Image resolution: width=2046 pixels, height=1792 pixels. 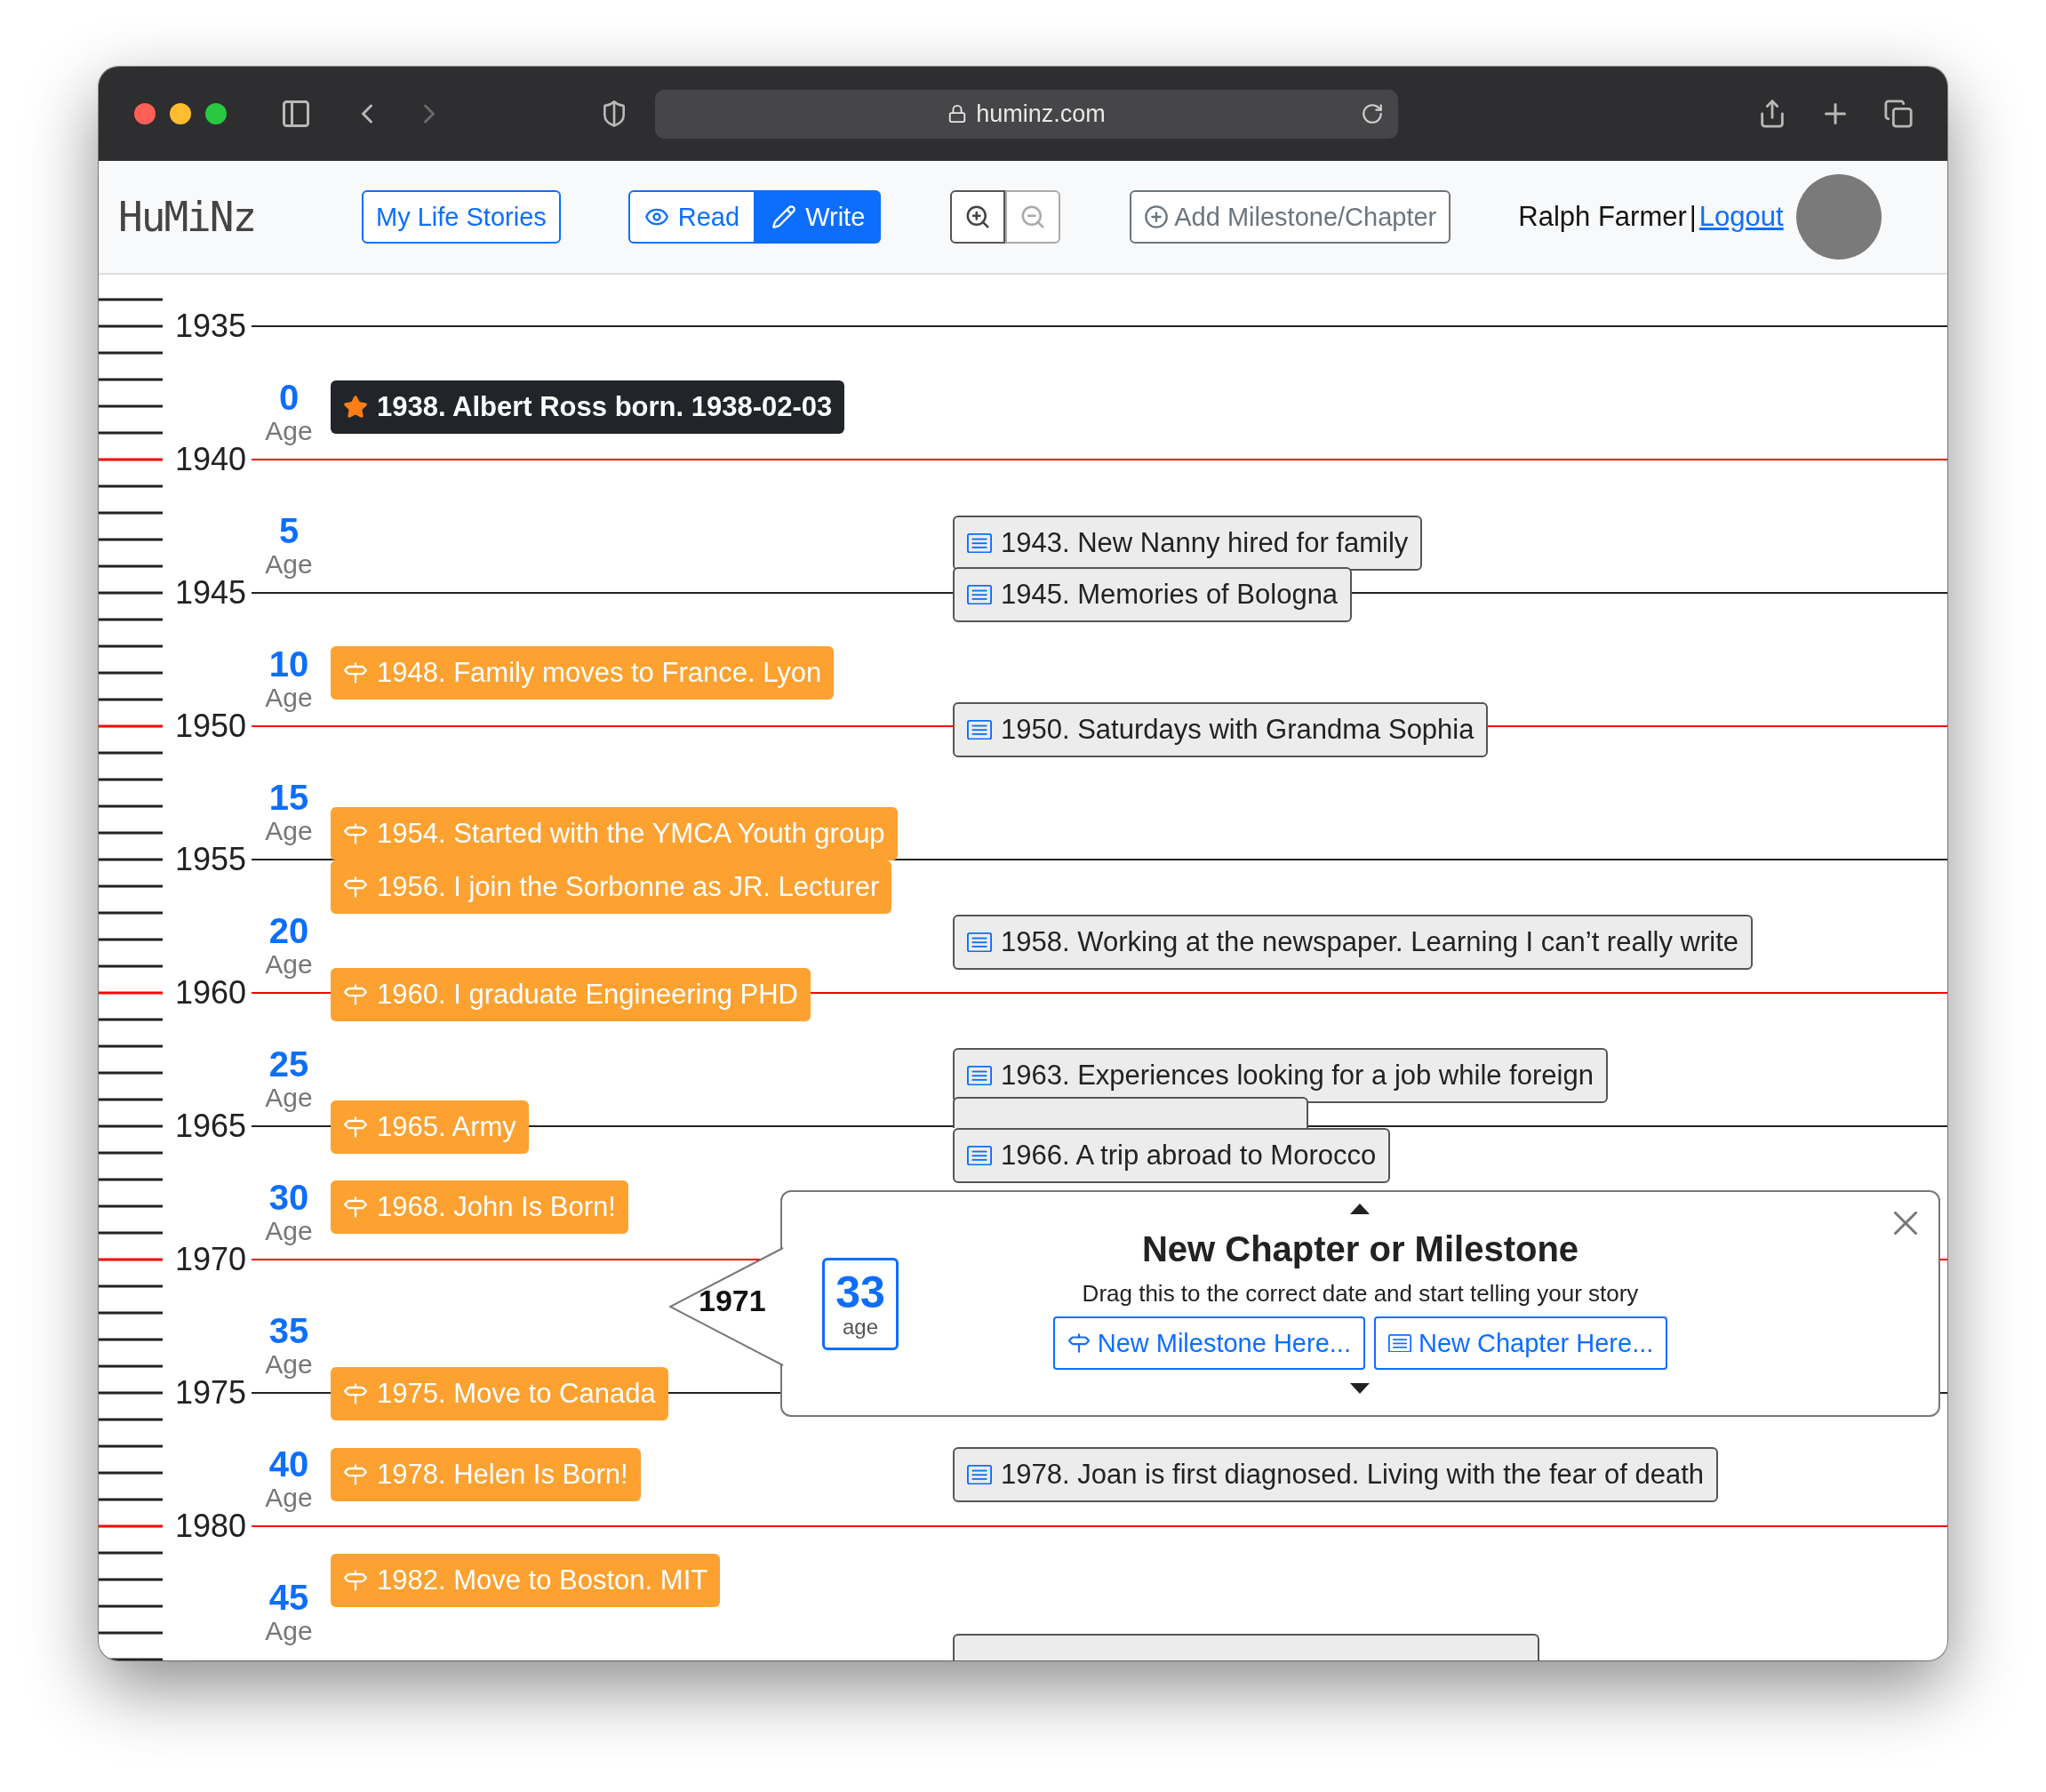 What do you see at coordinates (1360, 1388) in the screenshot?
I see `caret-down-icon` at bounding box center [1360, 1388].